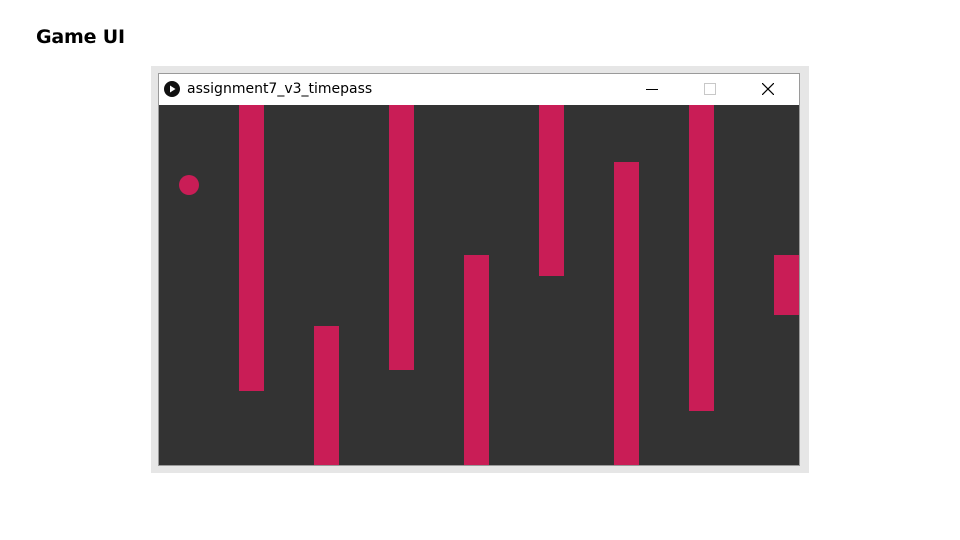 This screenshot has width=960, height=540. What do you see at coordinates (479, 89) in the screenshot?
I see `window-titlebar: assignment7_v3_timepass` at bounding box center [479, 89].